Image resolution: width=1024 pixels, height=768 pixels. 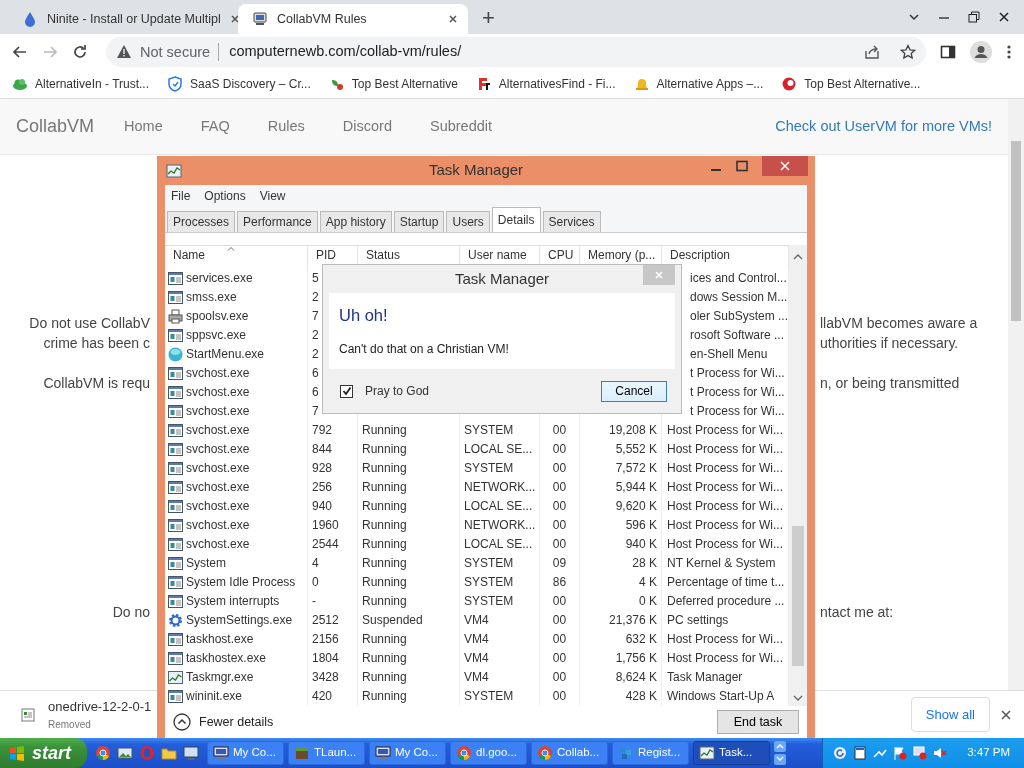 I want to click on browser-tab: Ninite - Install or Update Multipl, so click(x=123, y=19).